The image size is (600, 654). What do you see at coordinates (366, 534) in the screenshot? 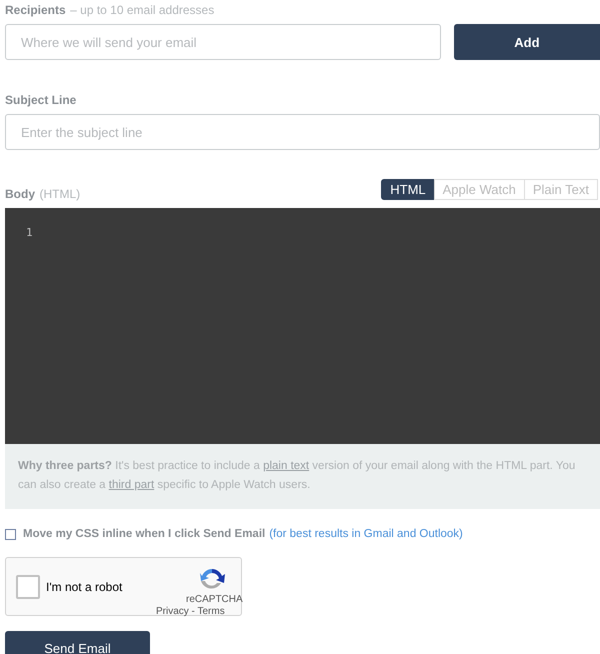
I see `checkbox-note: (for best results in Gmail and Outlook)` at bounding box center [366, 534].